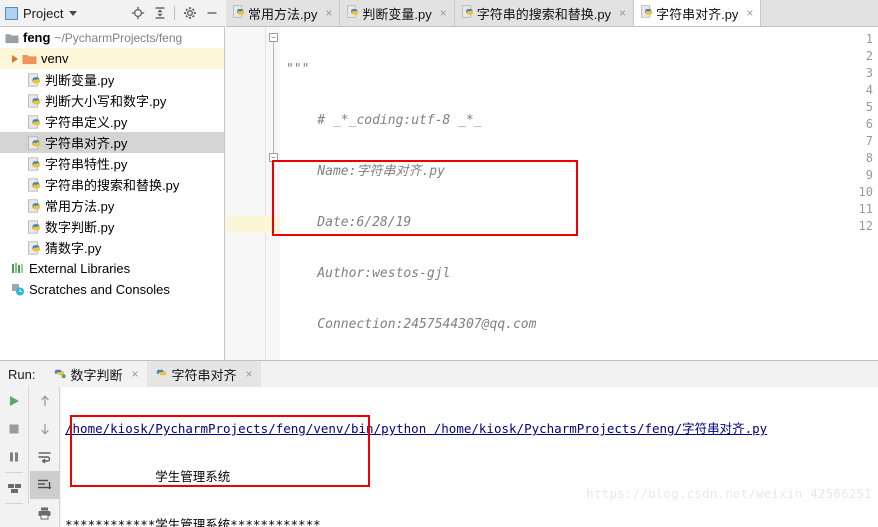  I want to click on scratches-icon, so click(17, 289).